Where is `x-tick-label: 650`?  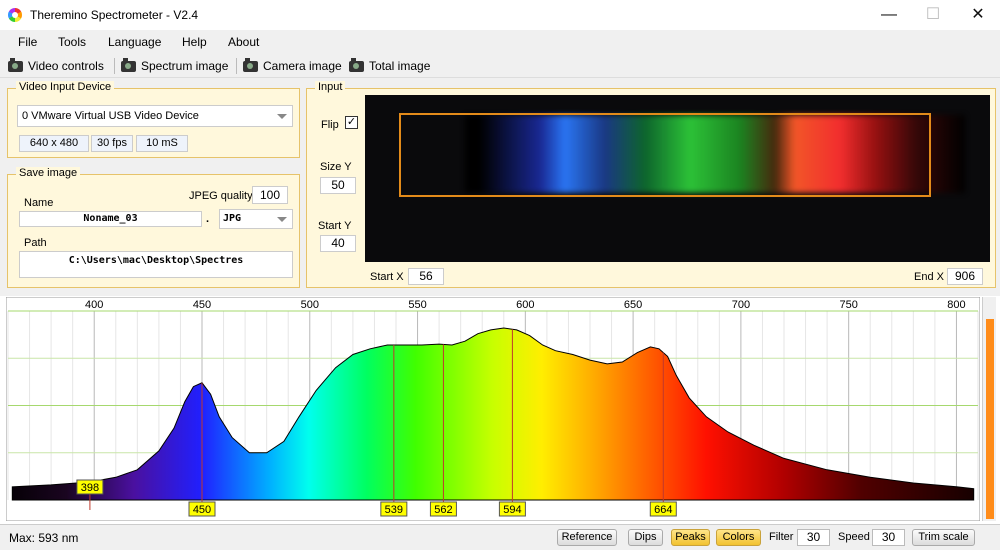 x-tick-label: 650 is located at coordinates (633, 305).